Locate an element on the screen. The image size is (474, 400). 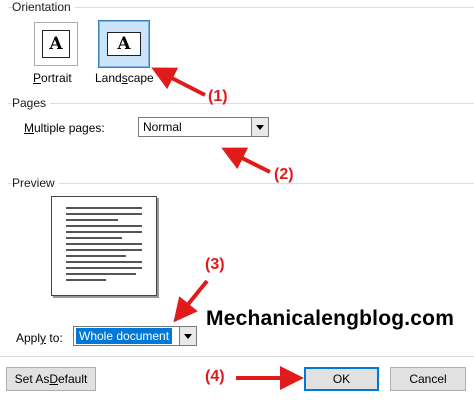
annotation-4: (4) is located at coordinates (215, 376).